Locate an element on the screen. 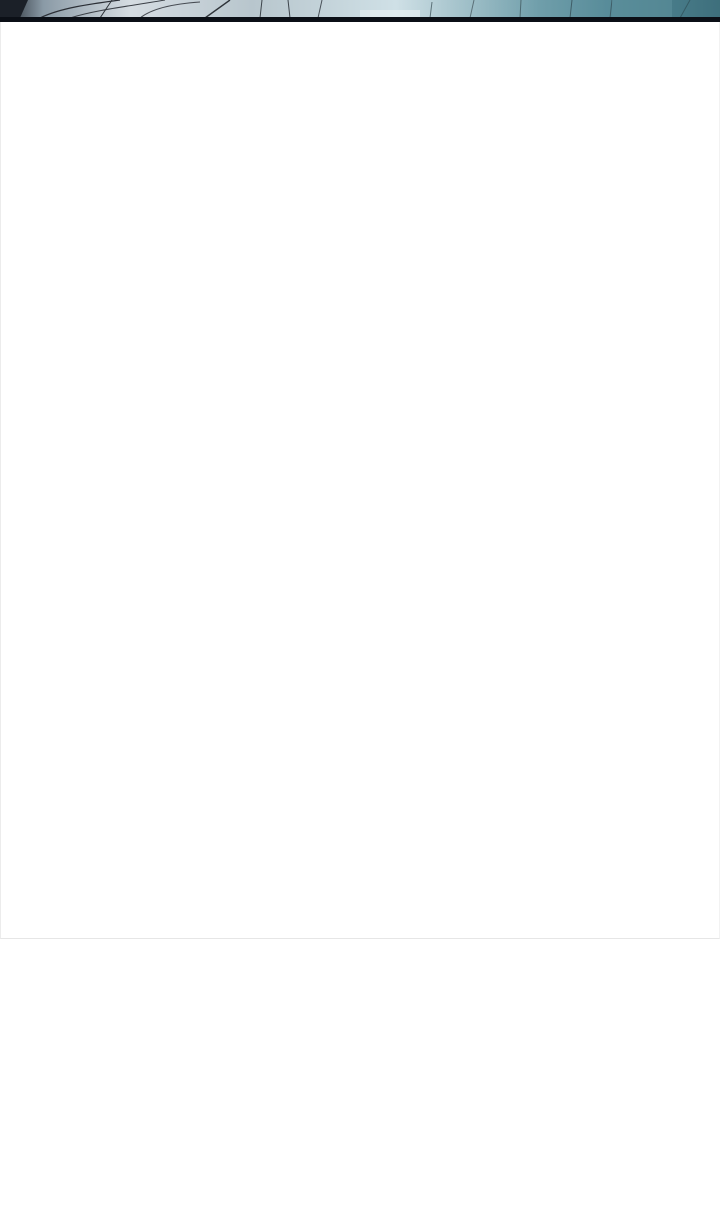 The image size is (720, 1205). comic-artwork-image is located at coordinates (360, 9).